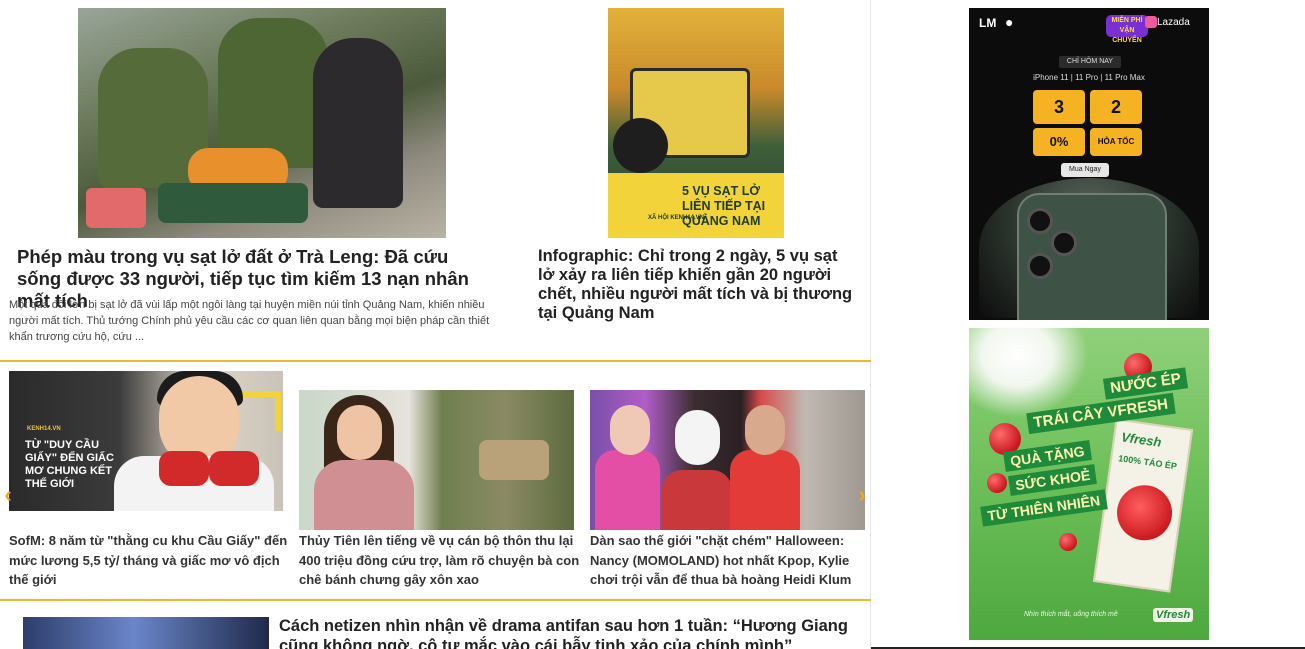 The width and height of the screenshot is (1305, 649). What do you see at coordinates (640, 145) in the screenshot?
I see `excavator-wheel` at bounding box center [640, 145].